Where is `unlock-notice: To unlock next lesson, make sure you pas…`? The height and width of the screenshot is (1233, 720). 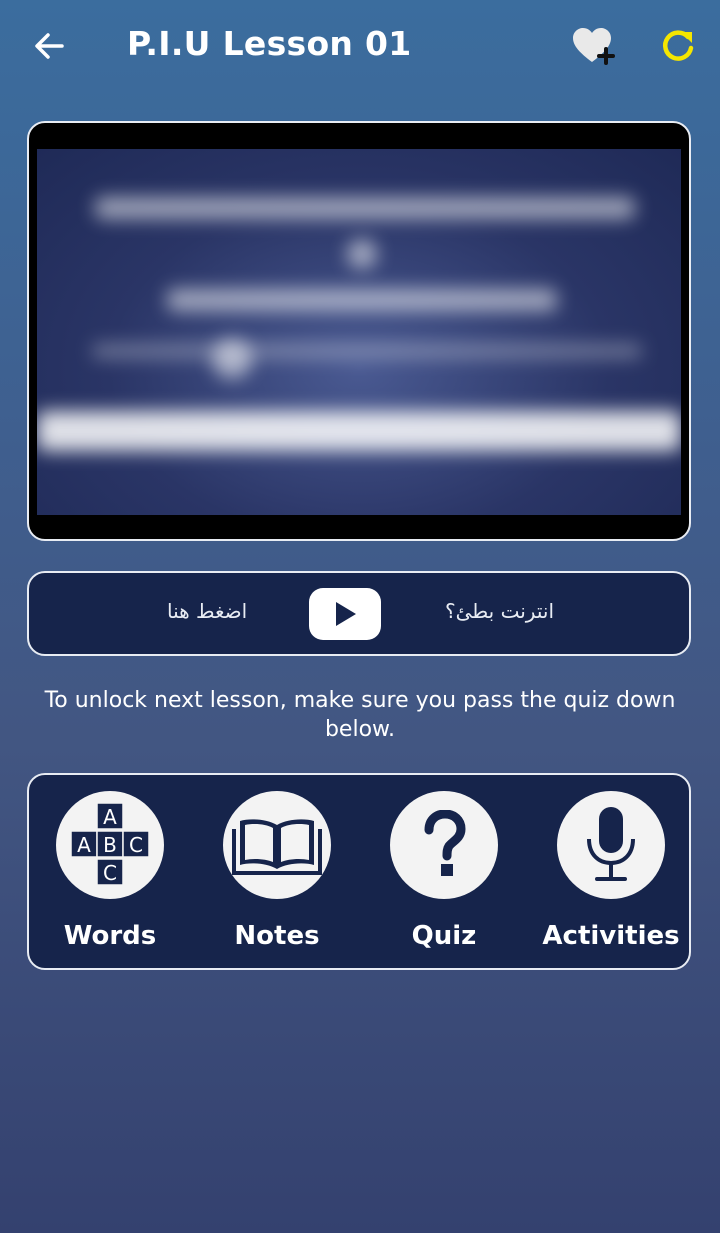 unlock-notice: To unlock next lesson, make sure you pas… is located at coordinates (360, 715).